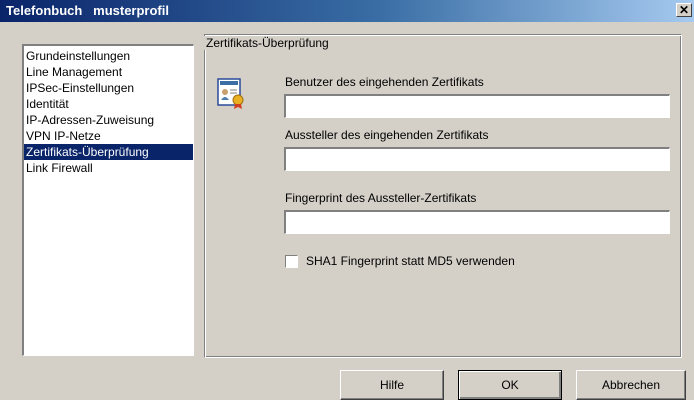 The height and width of the screenshot is (400, 694). Describe the element at coordinates (410, 261) in the screenshot. I see `sha1-checkbox-label: SHA1 Fingerprint statt MD5 verwenden` at that location.